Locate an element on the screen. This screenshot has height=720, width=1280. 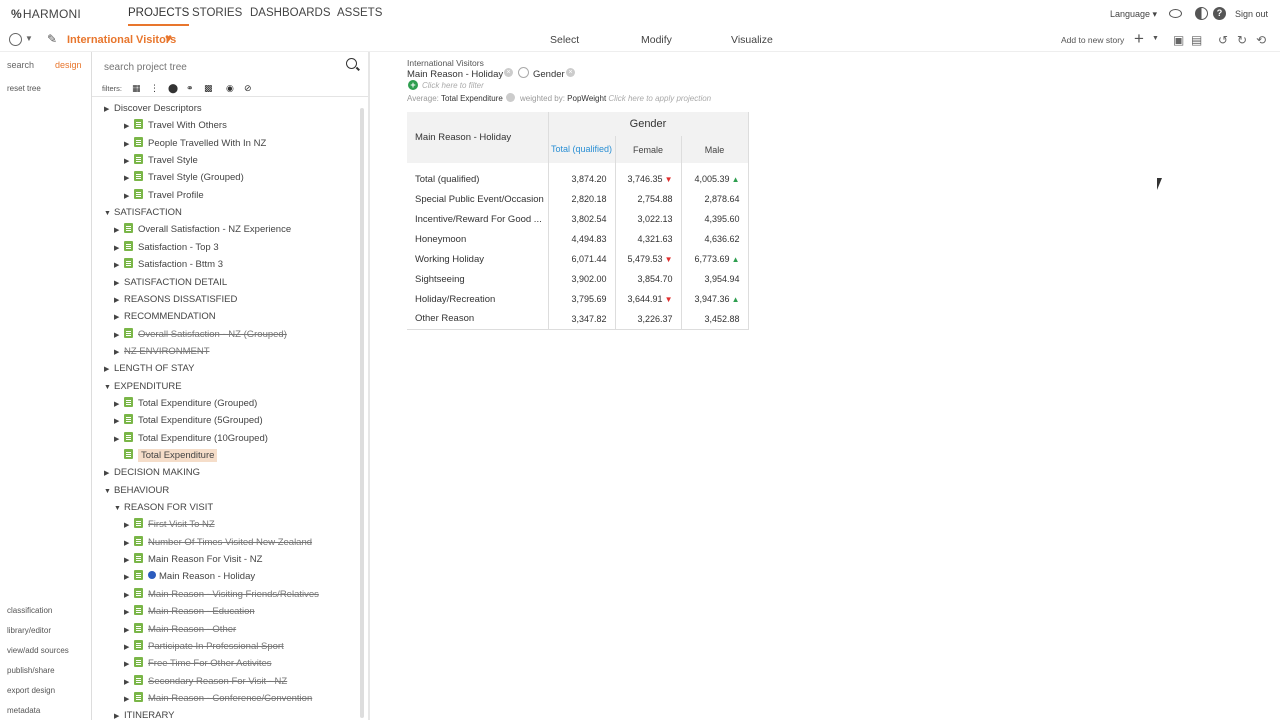
table-cell: 3,226.37 is located at coordinates (648, 319).